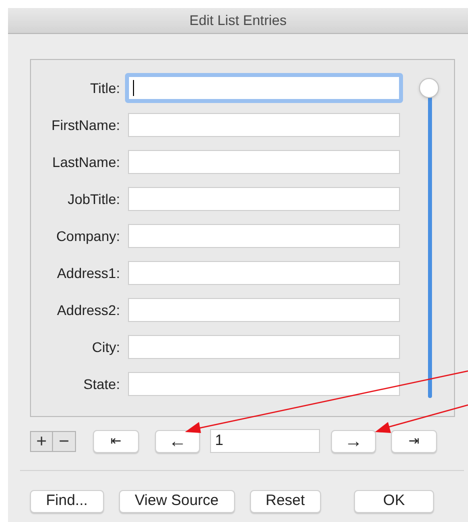 The image size is (468, 522). What do you see at coordinates (105, 88) in the screenshot?
I see `field-label: Title:` at bounding box center [105, 88].